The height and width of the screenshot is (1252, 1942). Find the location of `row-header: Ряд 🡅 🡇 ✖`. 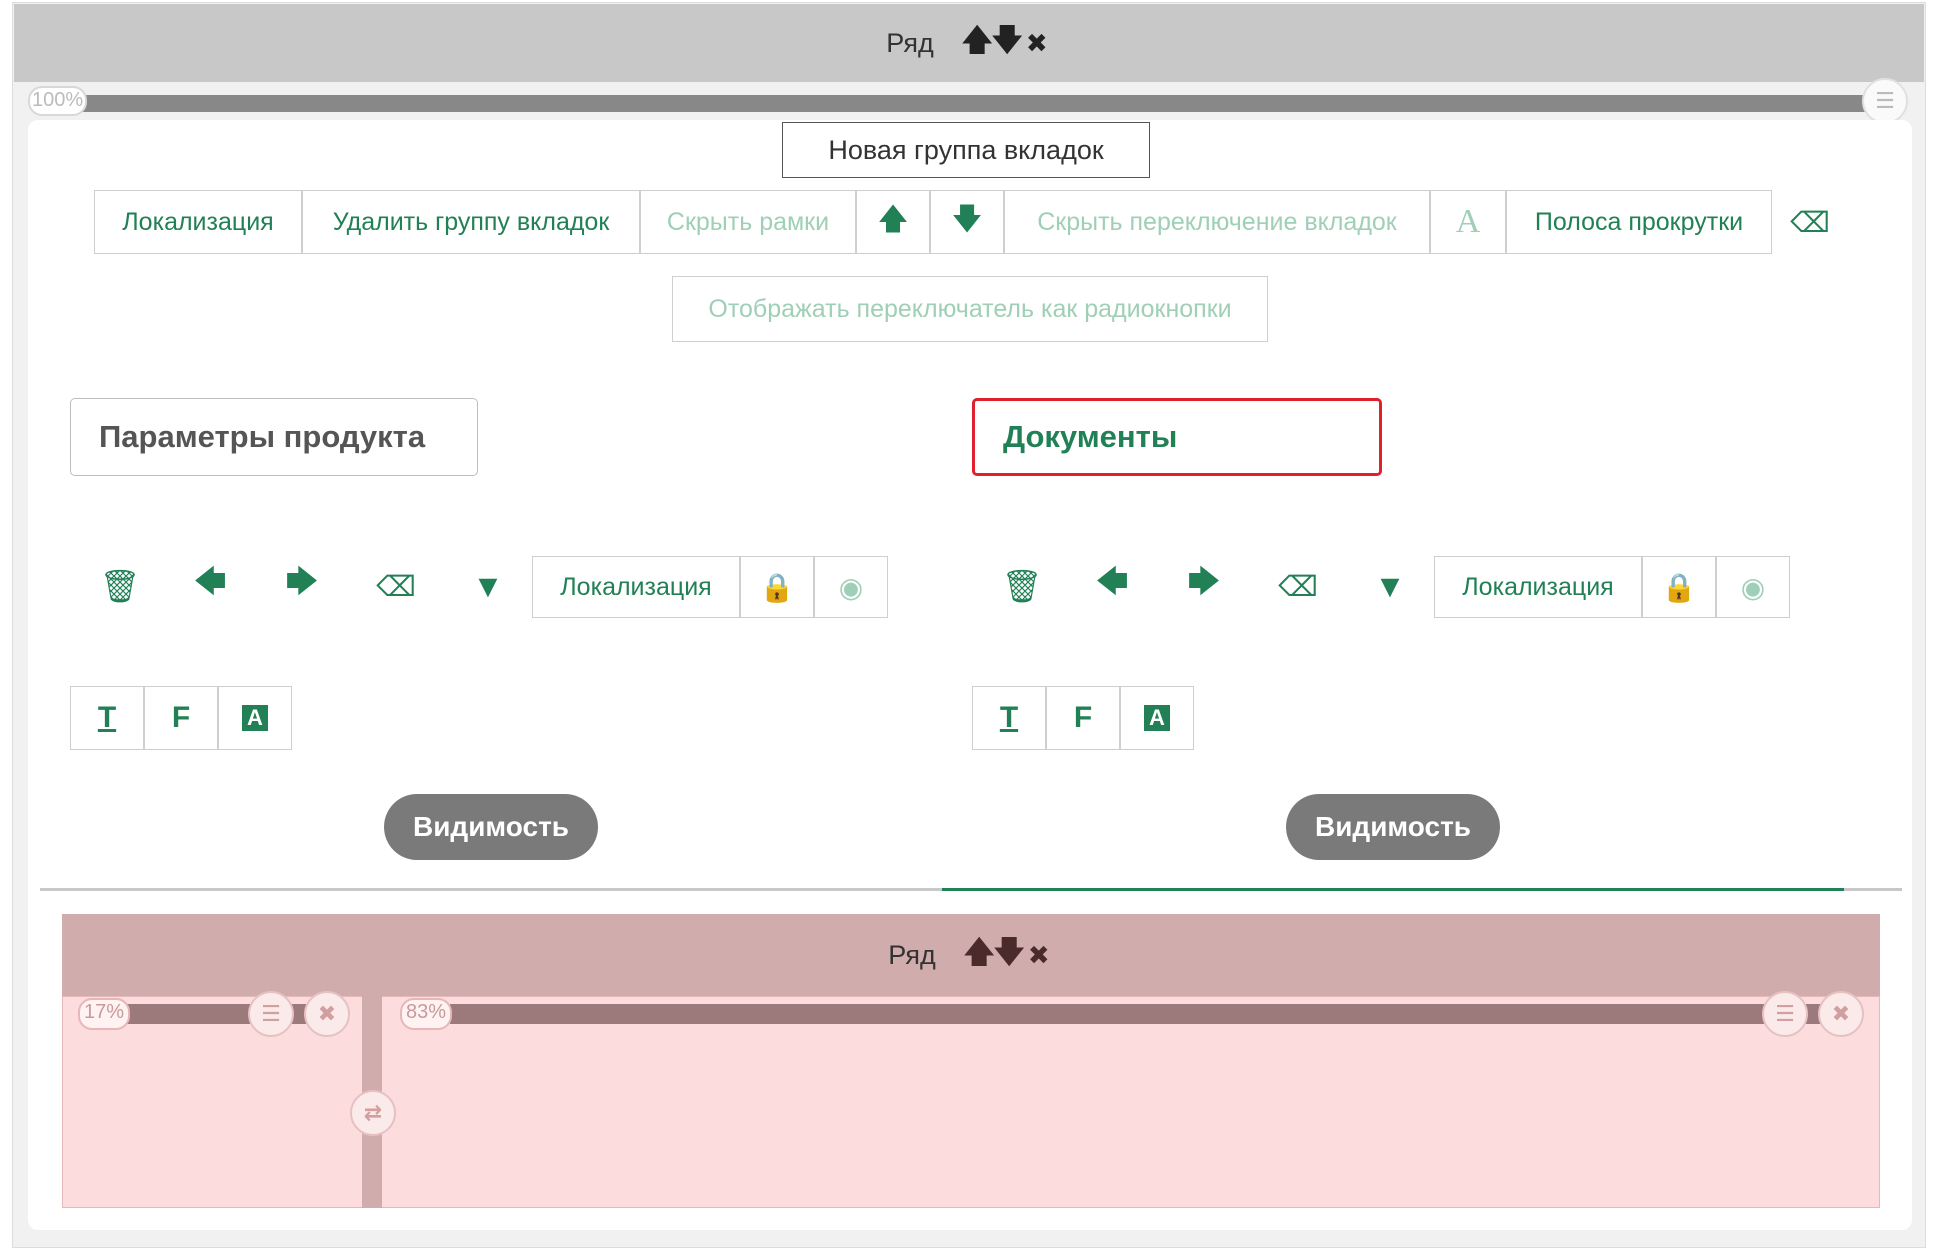

row-header: Ряд 🡅 🡇 ✖ is located at coordinates (969, 43).